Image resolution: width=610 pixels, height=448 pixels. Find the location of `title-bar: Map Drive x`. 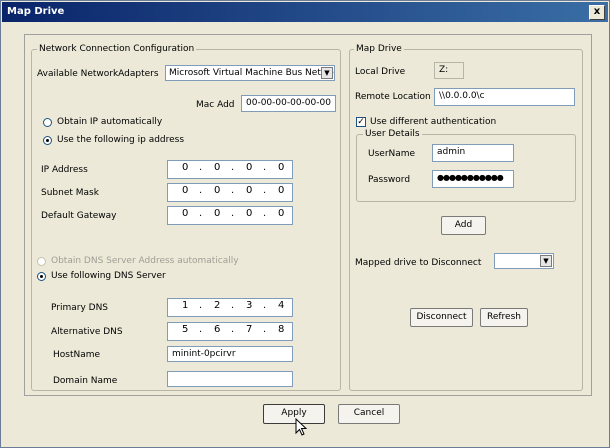

title-bar: Map Drive x is located at coordinates (305, 12).